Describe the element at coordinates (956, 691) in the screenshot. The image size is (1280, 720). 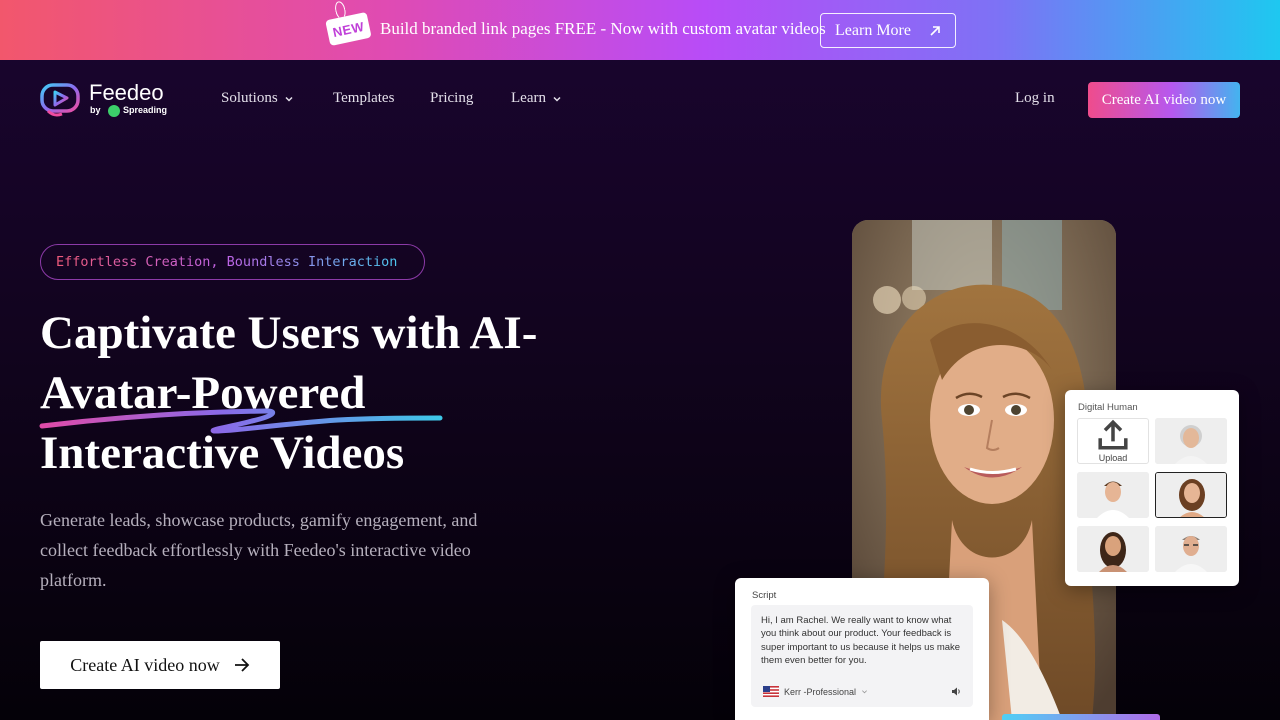
I see `speaker-icon` at that location.